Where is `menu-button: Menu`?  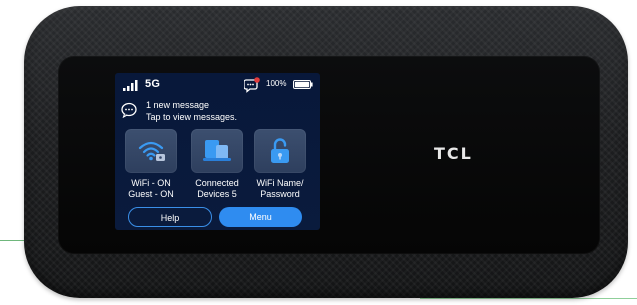 menu-button: Menu is located at coordinates (260, 217).